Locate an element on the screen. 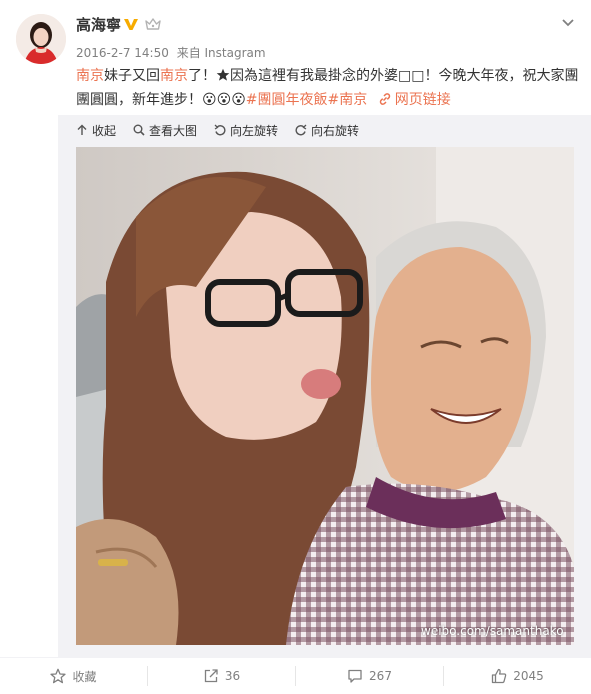 This screenshot has width=591, height=694. post-meta: 2016-2-7 14:50 来自 Instagram is located at coordinates (173, 52).